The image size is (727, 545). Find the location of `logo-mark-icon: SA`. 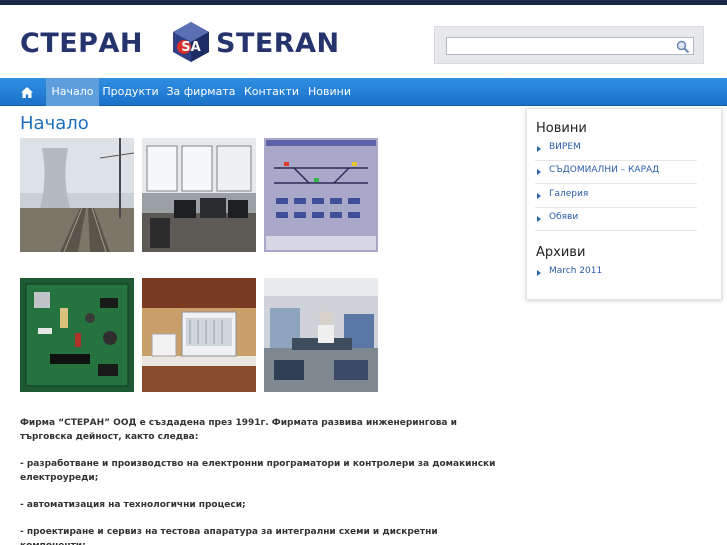

logo-mark-icon: SA is located at coordinates (191, 42).